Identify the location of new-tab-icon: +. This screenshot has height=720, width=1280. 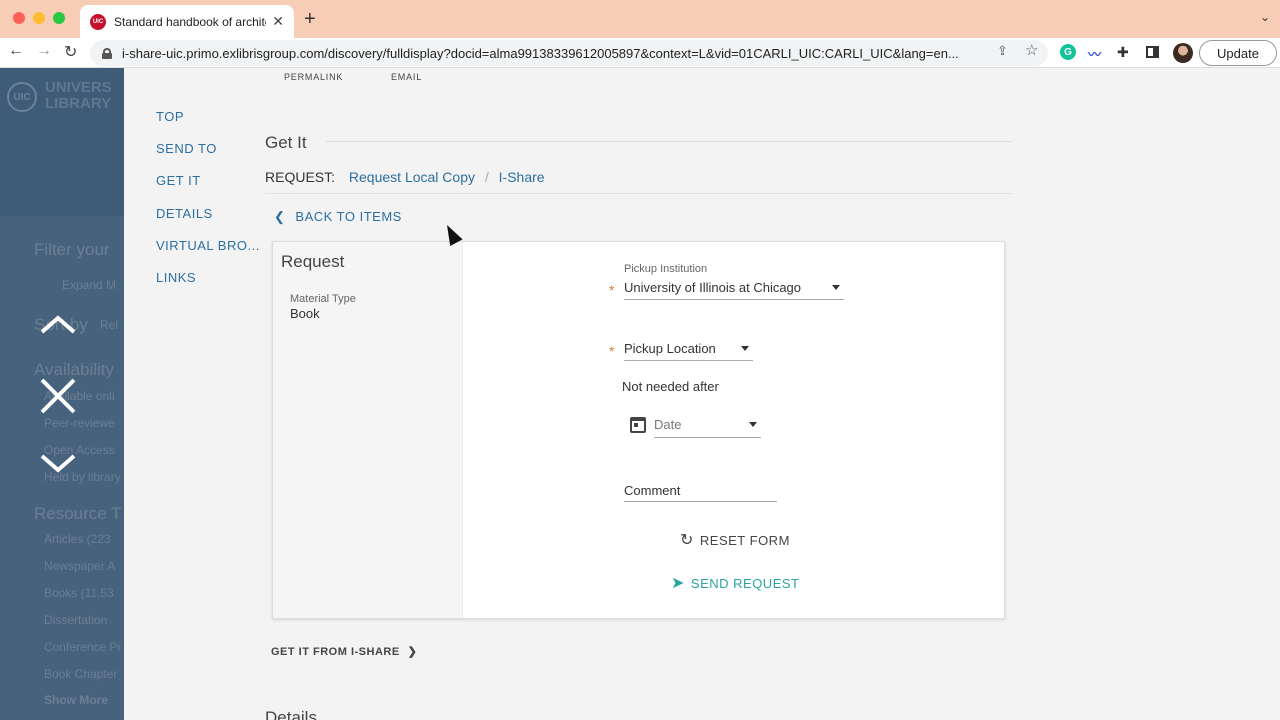
(310, 19).